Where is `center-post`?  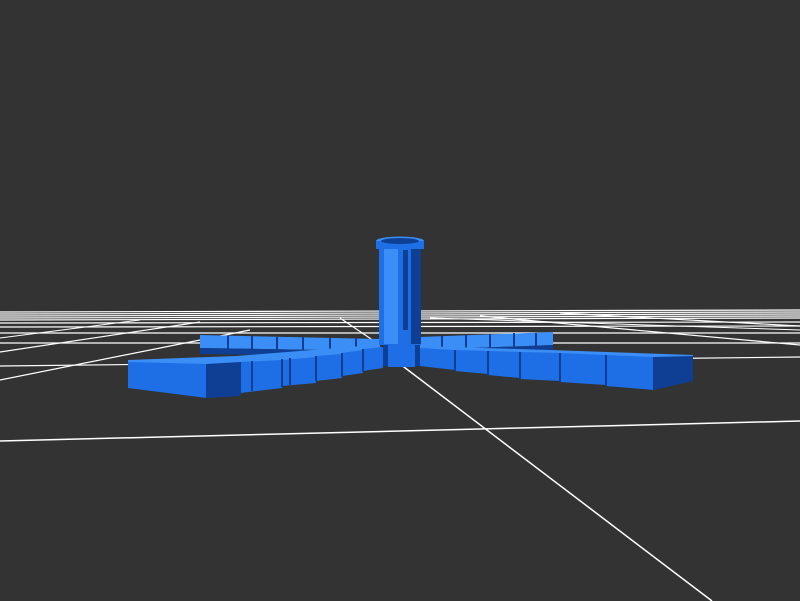
center-post is located at coordinates (400, 290).